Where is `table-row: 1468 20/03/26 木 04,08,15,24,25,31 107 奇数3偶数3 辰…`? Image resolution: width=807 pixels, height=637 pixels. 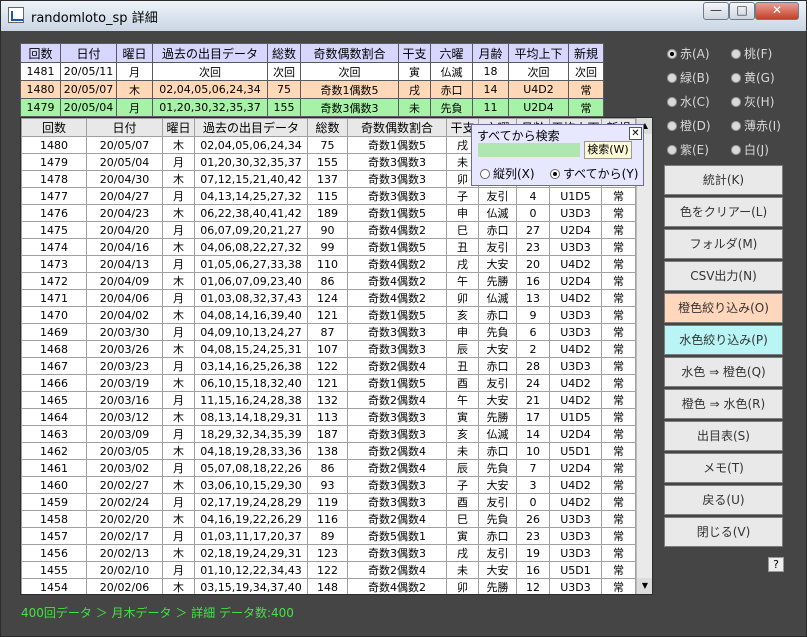
table-row: 1468 20/03/26 木 04,08,15,24,25,31 107 奇数3偶数3 辰… is located at coordinates (328, 349).